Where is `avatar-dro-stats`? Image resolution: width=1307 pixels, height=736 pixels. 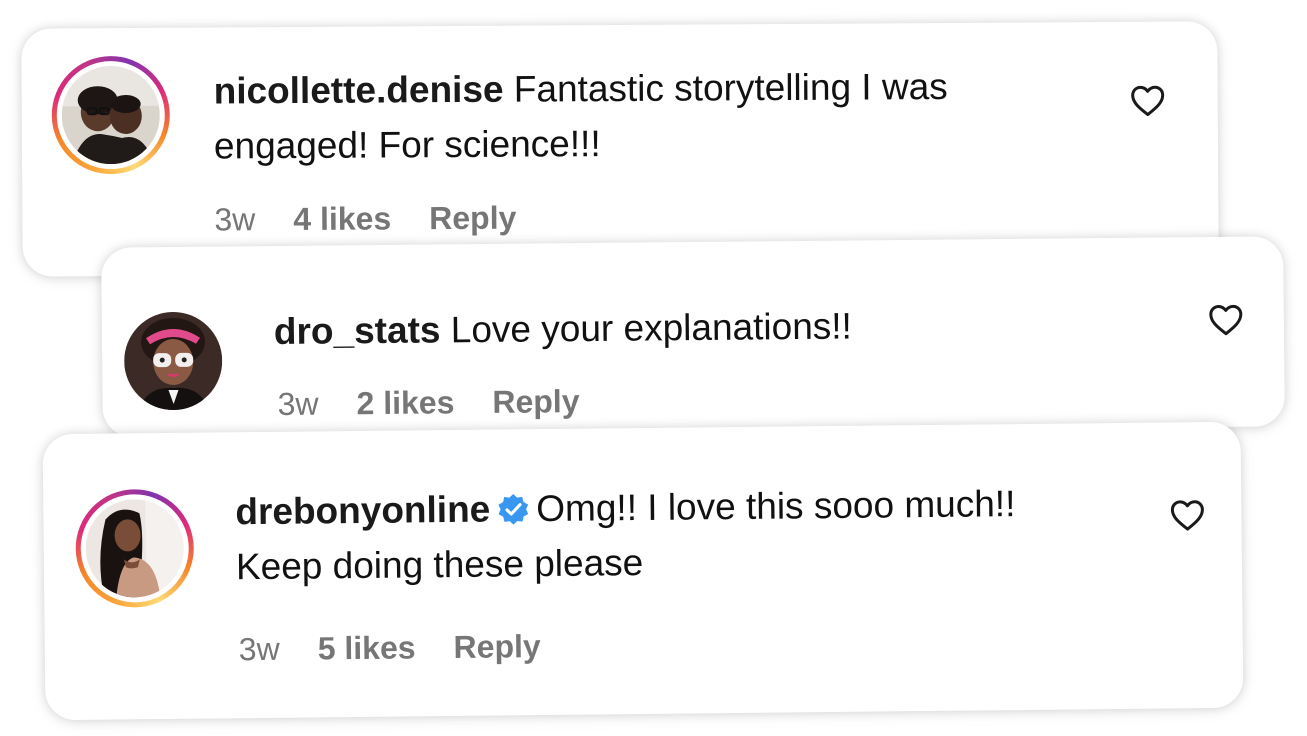 avatar-dro-stats is located at coordinates (173, 361).